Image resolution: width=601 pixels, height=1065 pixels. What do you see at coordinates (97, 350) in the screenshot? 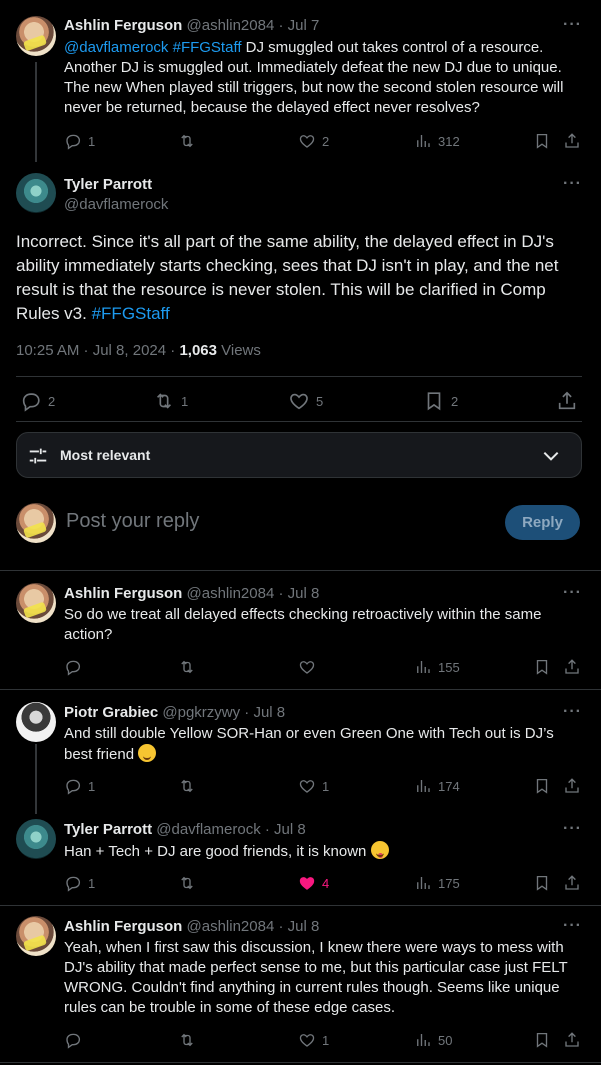
I see `post-time: 10:25 AM · Jul 8, 2024 ·` at bounding box center [97, 350].